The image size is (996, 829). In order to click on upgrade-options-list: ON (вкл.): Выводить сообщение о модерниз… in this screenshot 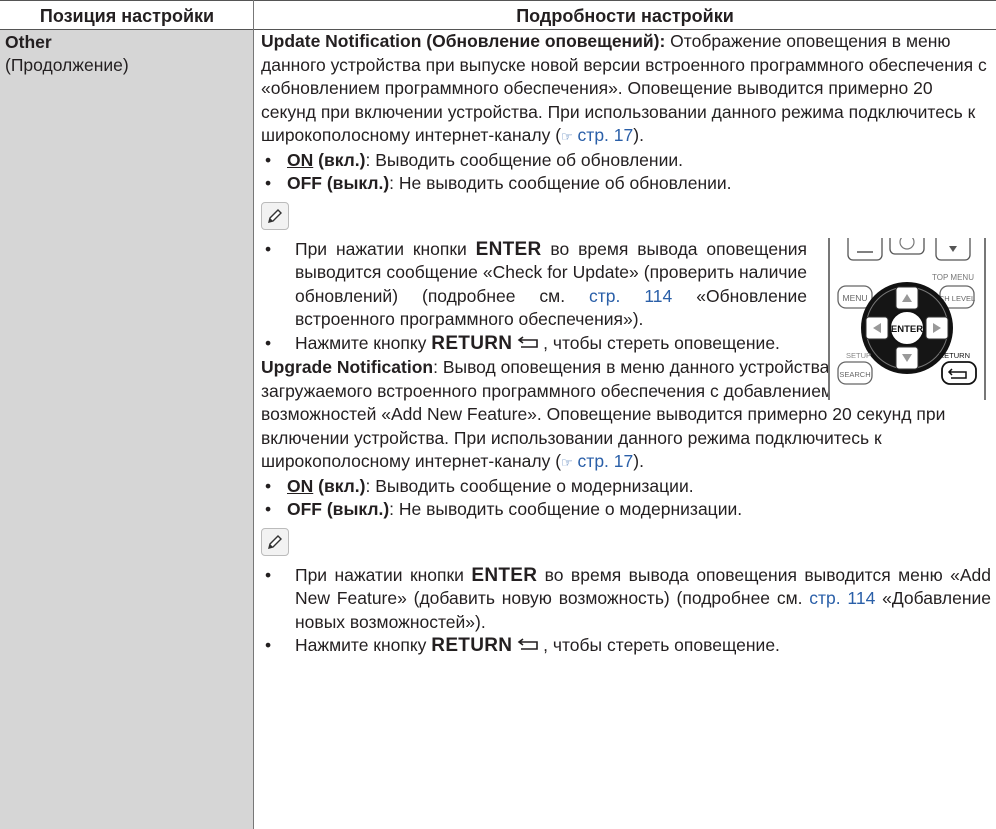, I will do `click(626, 498)`.